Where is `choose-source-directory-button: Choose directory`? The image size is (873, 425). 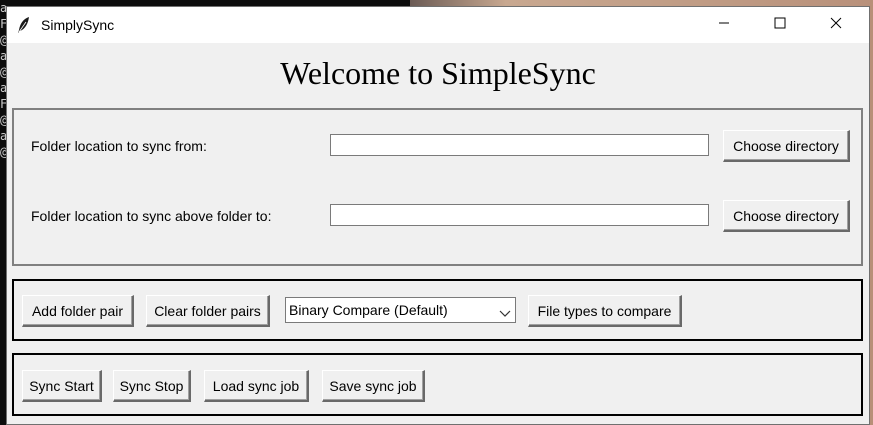 choose-source-directory-button: Choose directory is located at coordinates (786, 146).